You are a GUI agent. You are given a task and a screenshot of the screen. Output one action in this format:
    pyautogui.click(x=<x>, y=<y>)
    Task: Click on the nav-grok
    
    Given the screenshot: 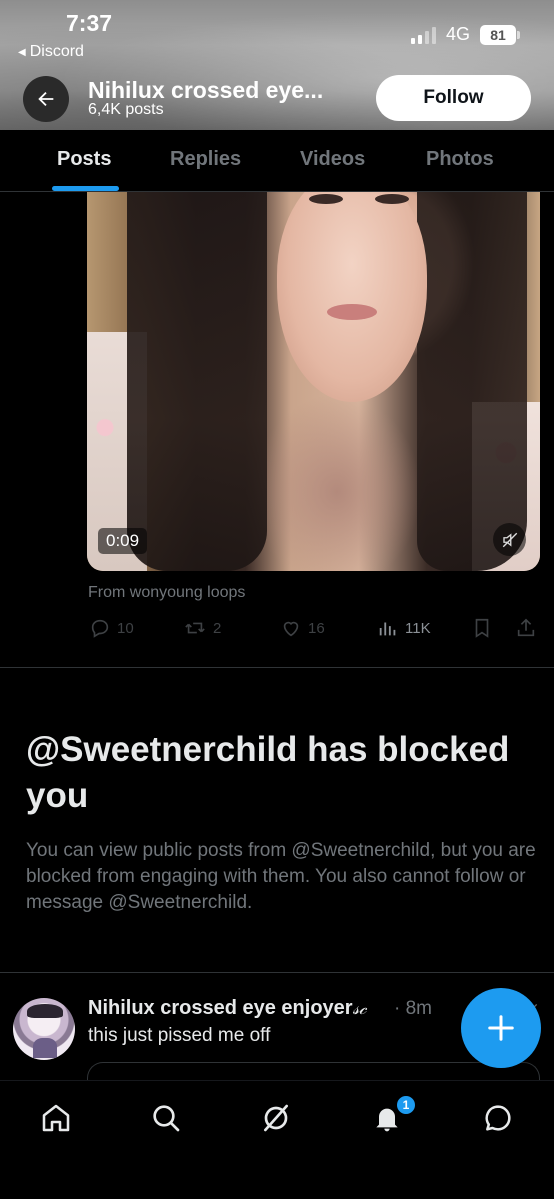 What is the action you would take?
    pyautogui.click(x=276, y=1118)
    